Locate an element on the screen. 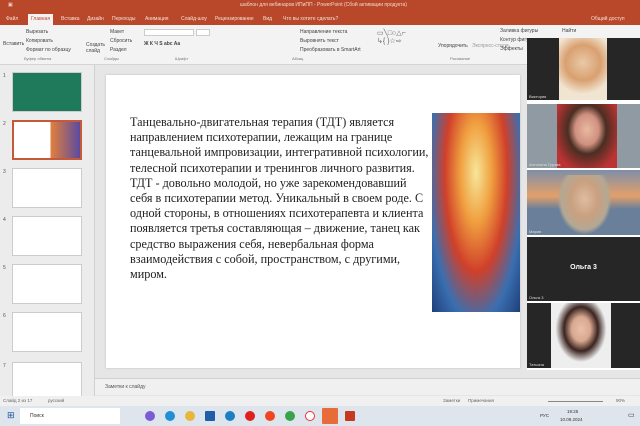  participant-name: Ольга 3 is located at coordinates (536, 297).